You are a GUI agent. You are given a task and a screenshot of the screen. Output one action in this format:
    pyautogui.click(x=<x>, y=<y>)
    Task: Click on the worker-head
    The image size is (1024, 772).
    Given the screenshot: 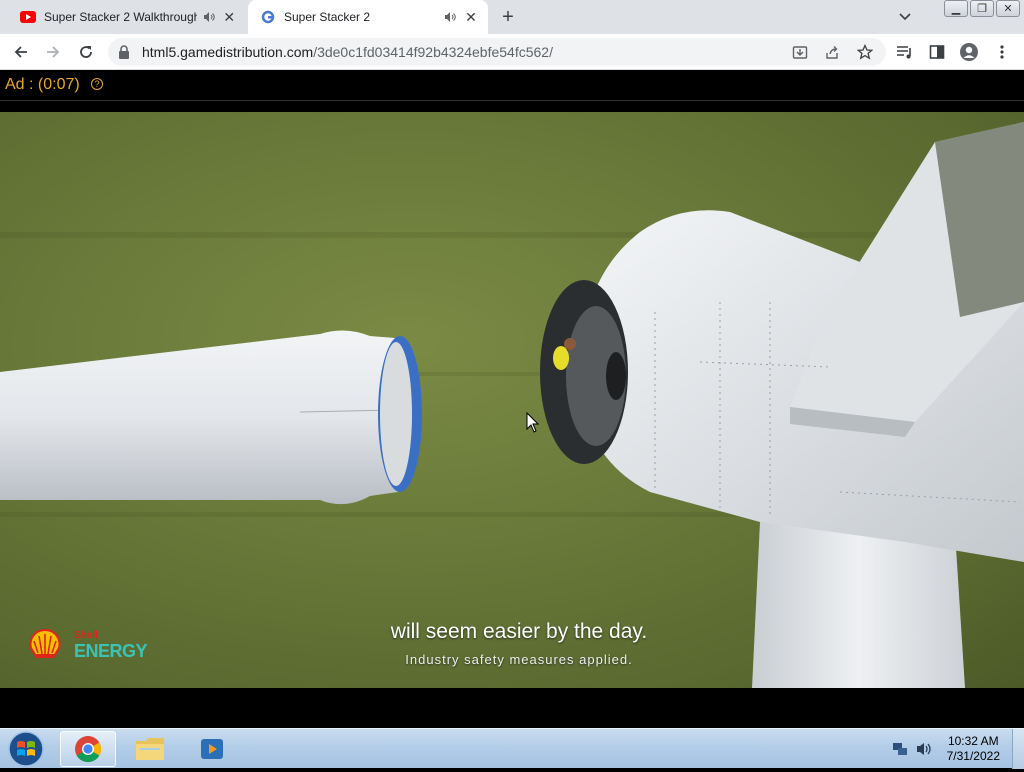 What is the action you would take?
    pyautogui.click(x=570, y=344)
    